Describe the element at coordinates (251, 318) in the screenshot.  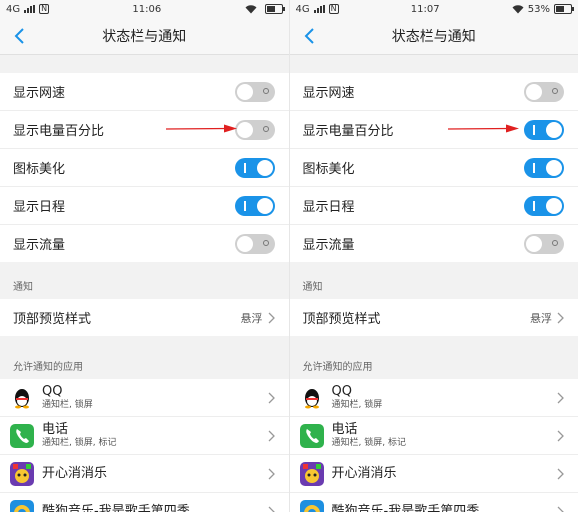
I see `preview-style-value: 悬浮` at that location.